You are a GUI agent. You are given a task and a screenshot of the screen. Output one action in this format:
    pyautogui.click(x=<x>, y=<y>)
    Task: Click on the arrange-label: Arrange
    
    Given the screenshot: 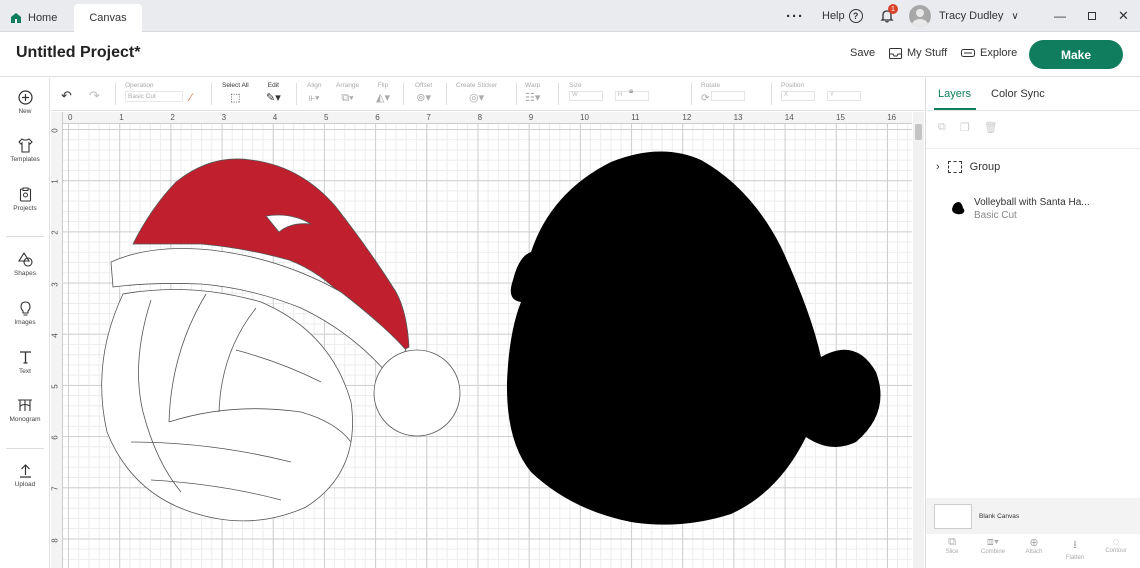 What is the action you would take?
    pyautogui.click(x=348, y=85)
    